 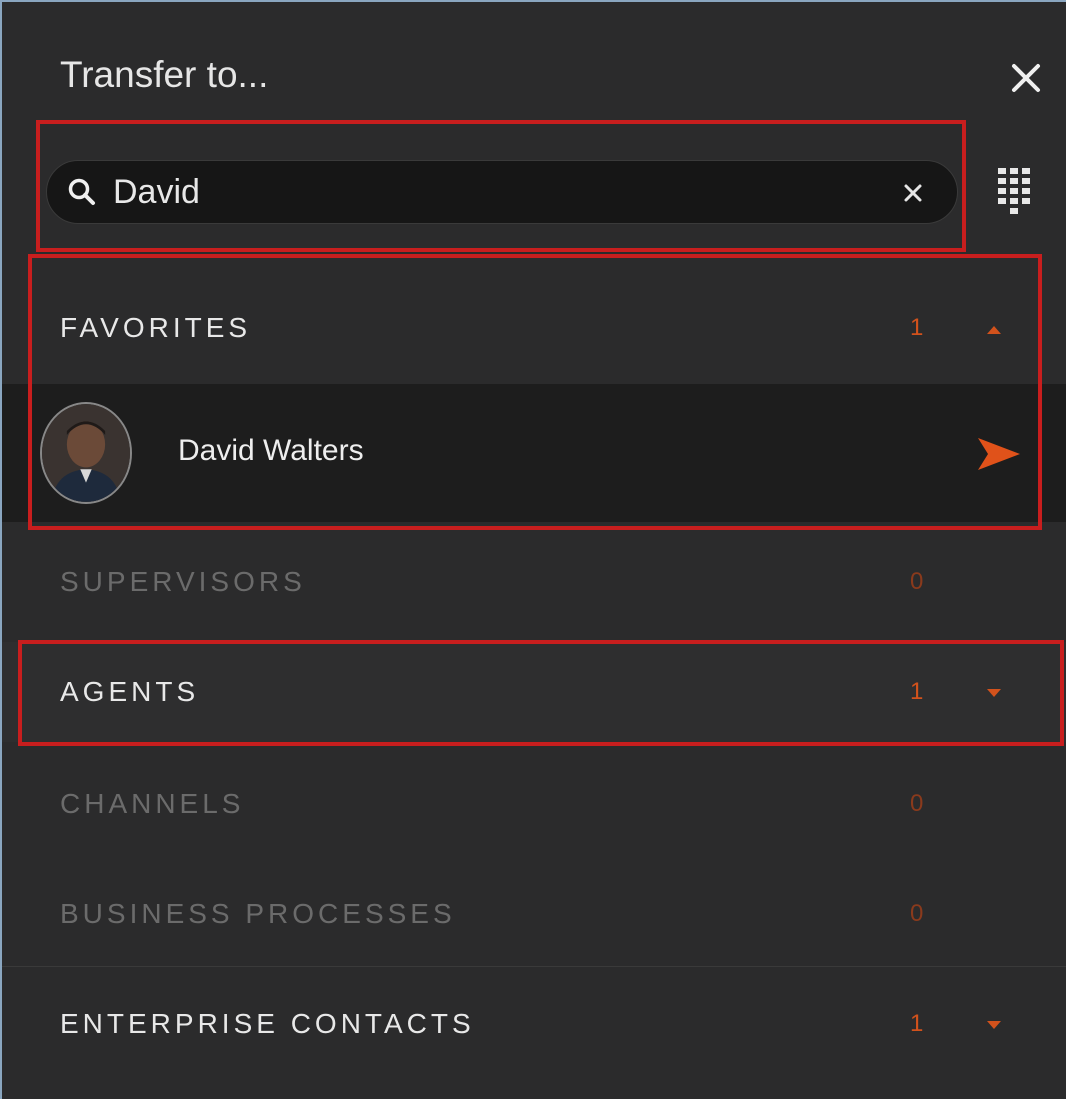 What do you see at coordinates (999, 454) in the screenshot?
I see `send-transfer-icon` at bounding box center [999, 454].